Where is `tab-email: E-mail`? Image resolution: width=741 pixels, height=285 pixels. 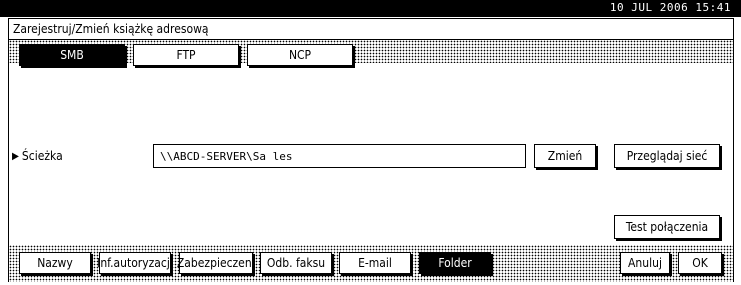 tab-email: E-mail is located at coordinates (375, 263).